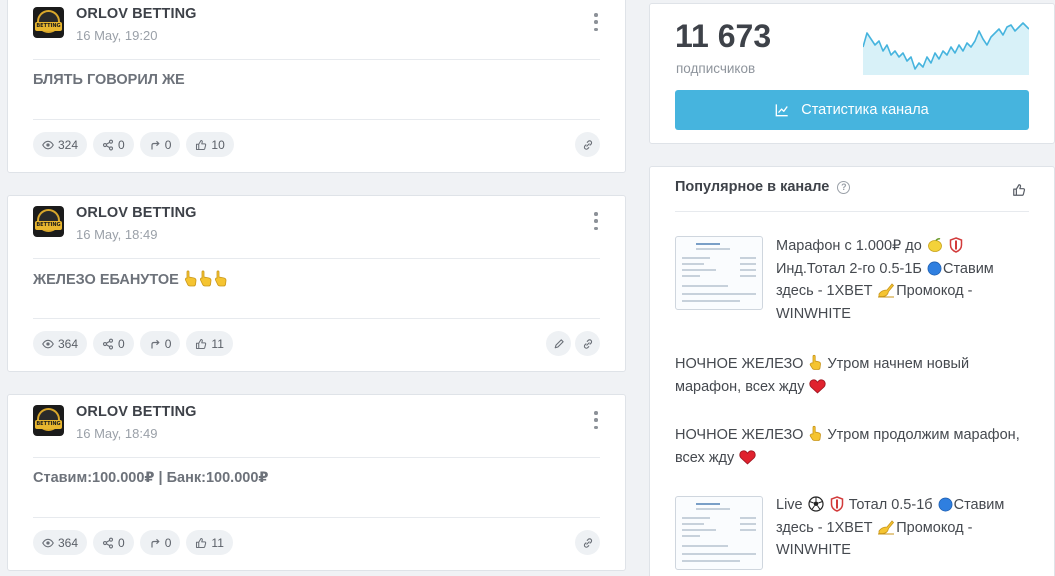 Image resolution: width=1055 pixels, height=576 pixels. What do you see at coordinates (218, 144) in the screenshot?
I see `likes-count: 10` at bounding box center [218, 144].